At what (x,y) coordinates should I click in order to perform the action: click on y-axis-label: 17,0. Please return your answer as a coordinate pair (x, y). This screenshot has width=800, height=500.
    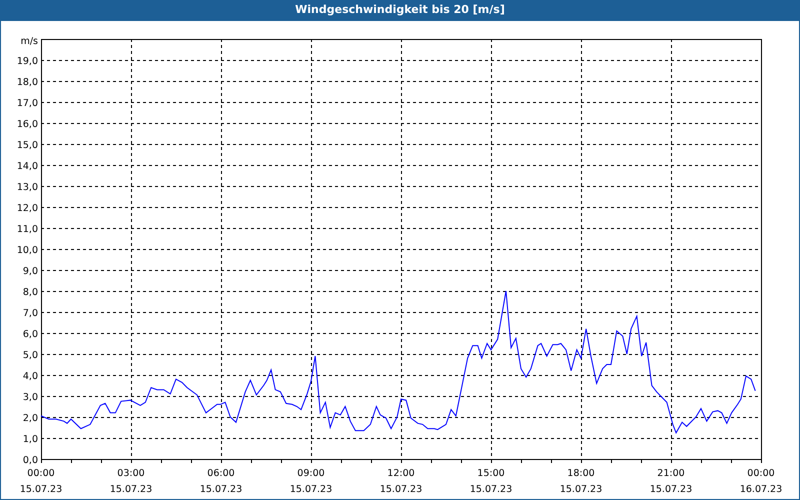
    Looking at the image, I should click on (27, 103).